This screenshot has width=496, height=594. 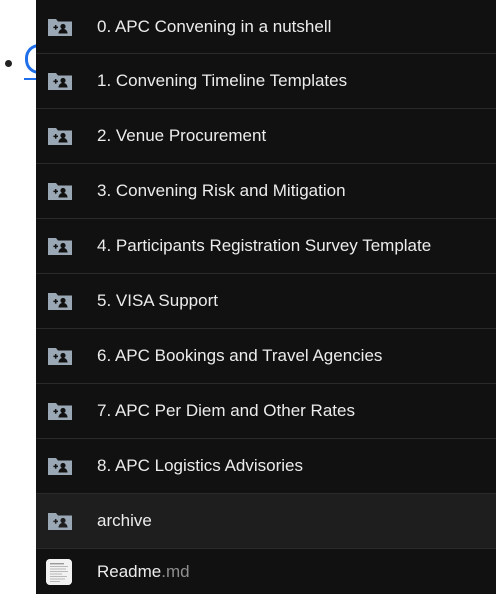 What do you see at coordinates (266, 571) in the screenshot?
I see `file-row-readme: Readme.md` at bounding box center [266, 571].